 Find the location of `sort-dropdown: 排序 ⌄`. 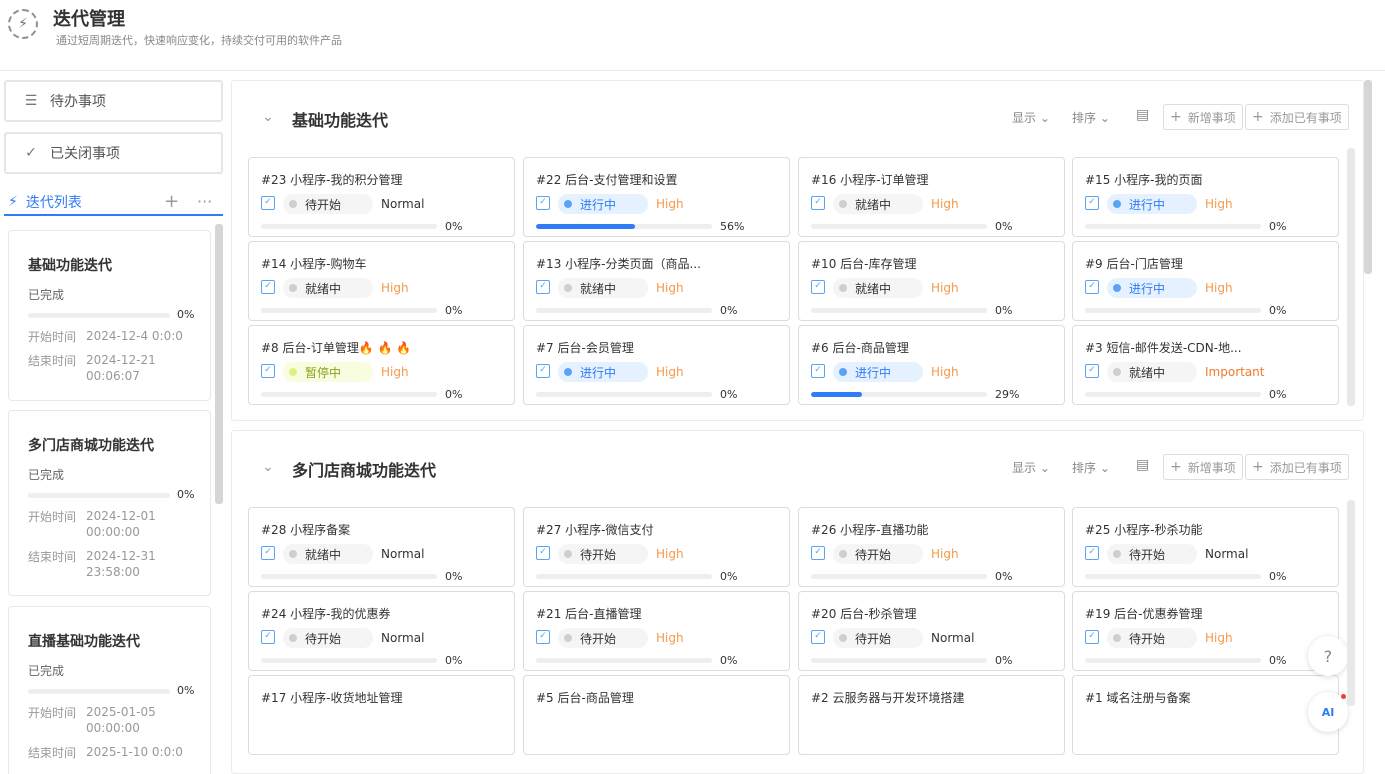

sort-dropdown: 排序 ⌄ is located at coordinates (1091, 117).